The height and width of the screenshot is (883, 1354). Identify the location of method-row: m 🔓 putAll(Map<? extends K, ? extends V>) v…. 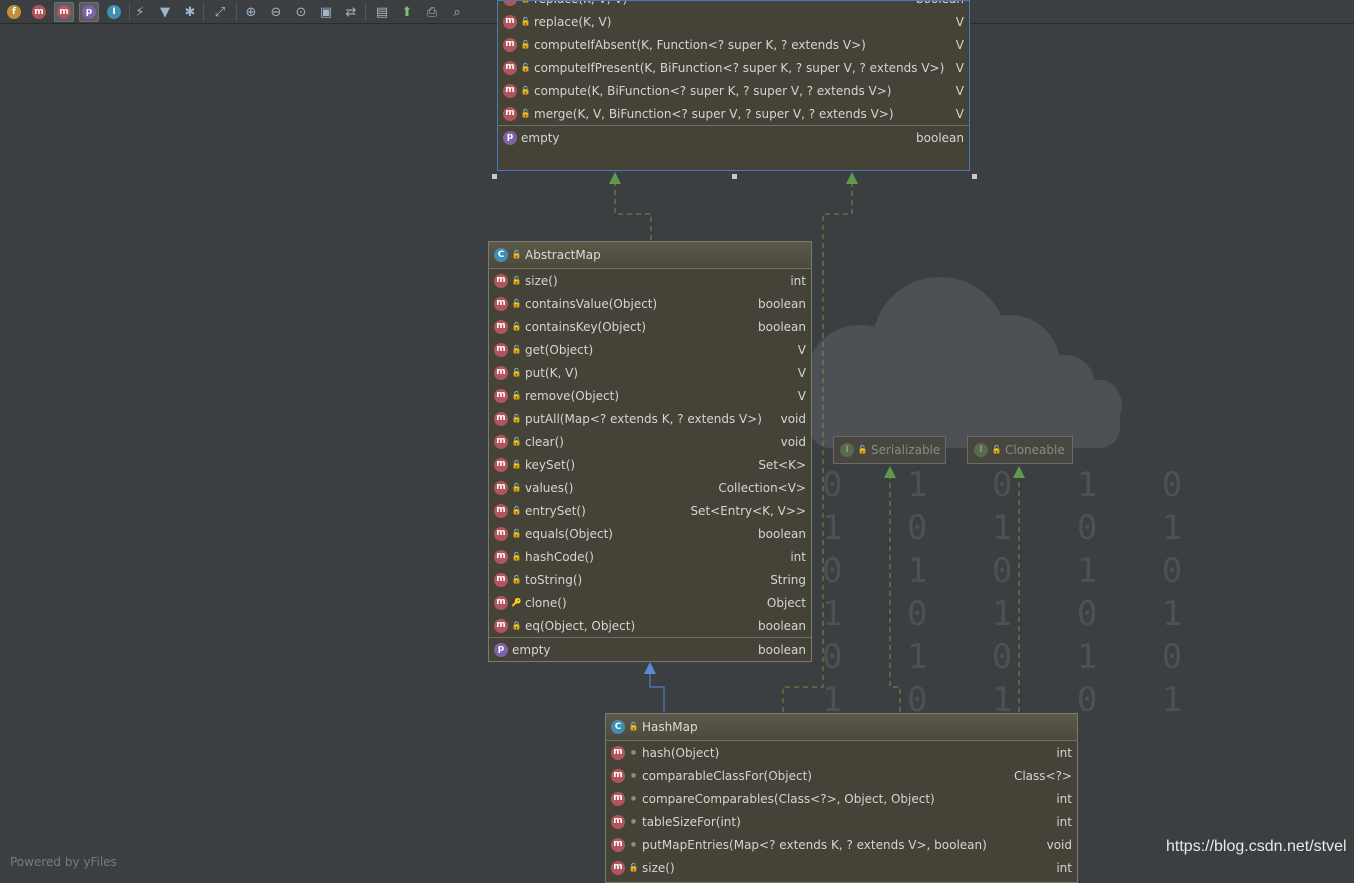
(650, 418).